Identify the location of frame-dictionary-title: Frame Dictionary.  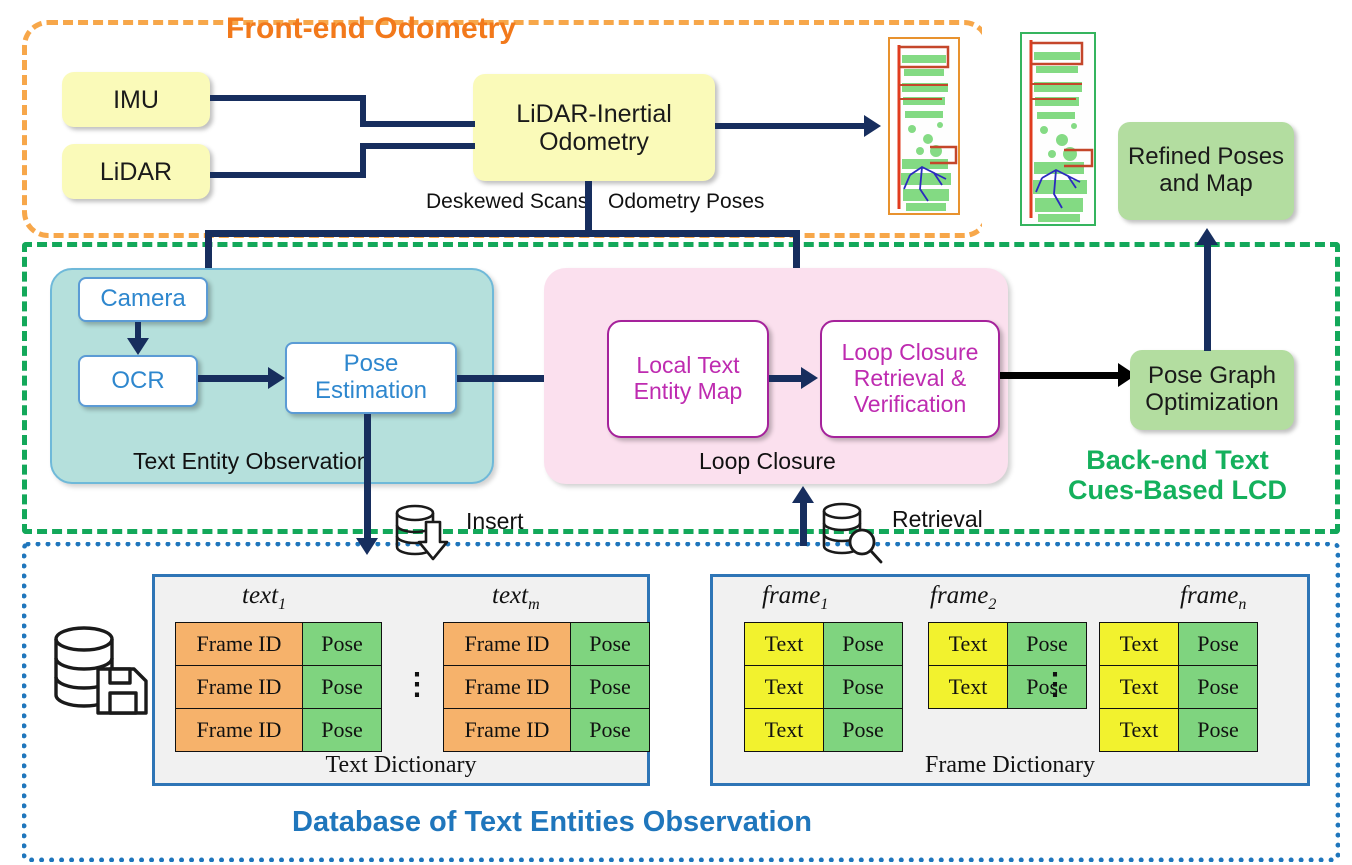
(1010, 765).